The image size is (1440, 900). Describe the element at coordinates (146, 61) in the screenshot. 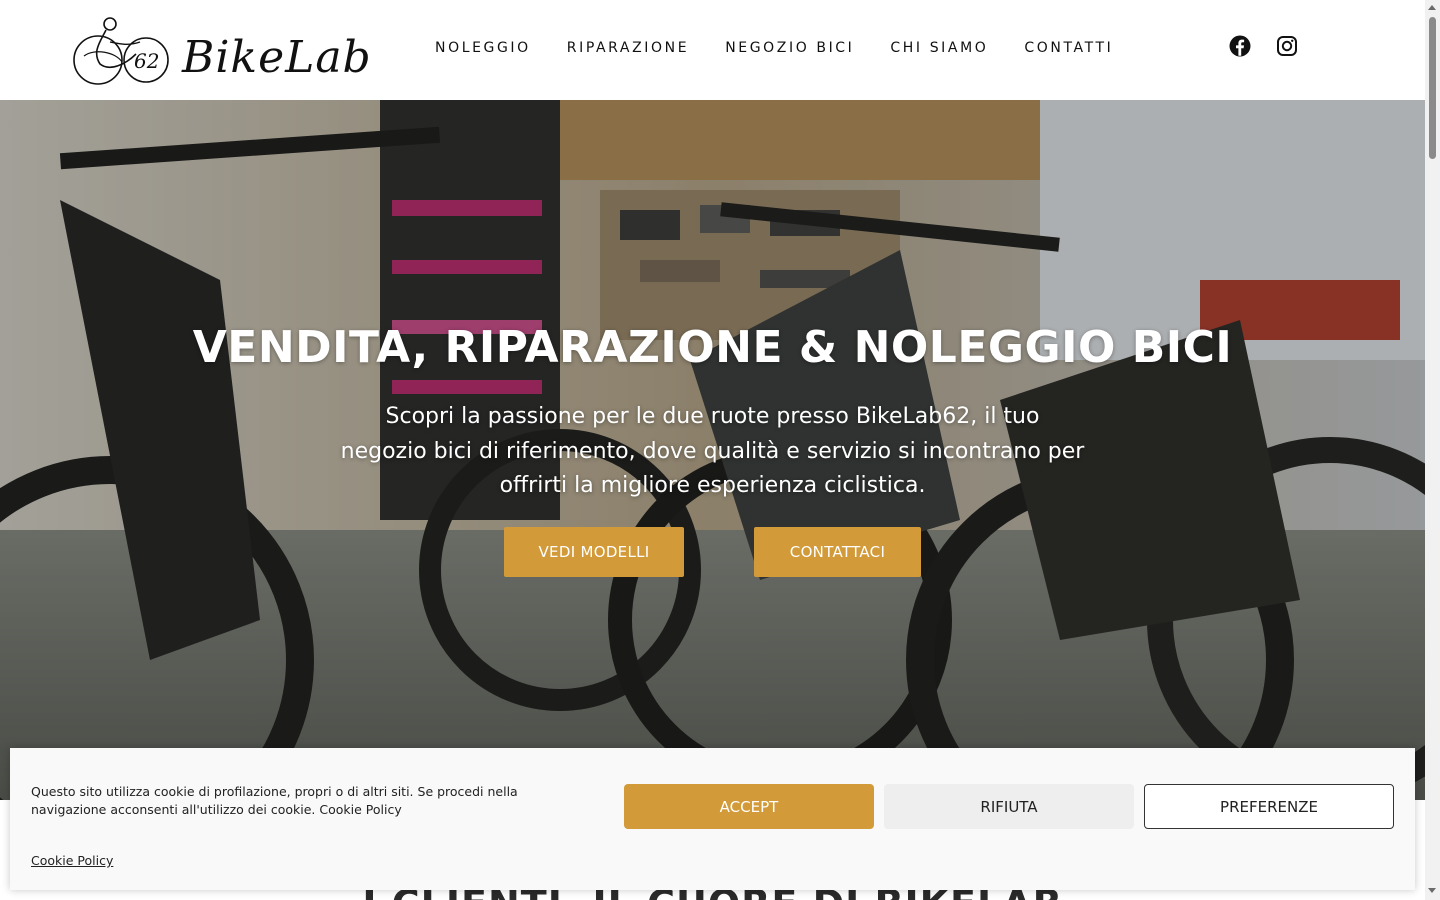

I see `logo-number: 62` at that location.